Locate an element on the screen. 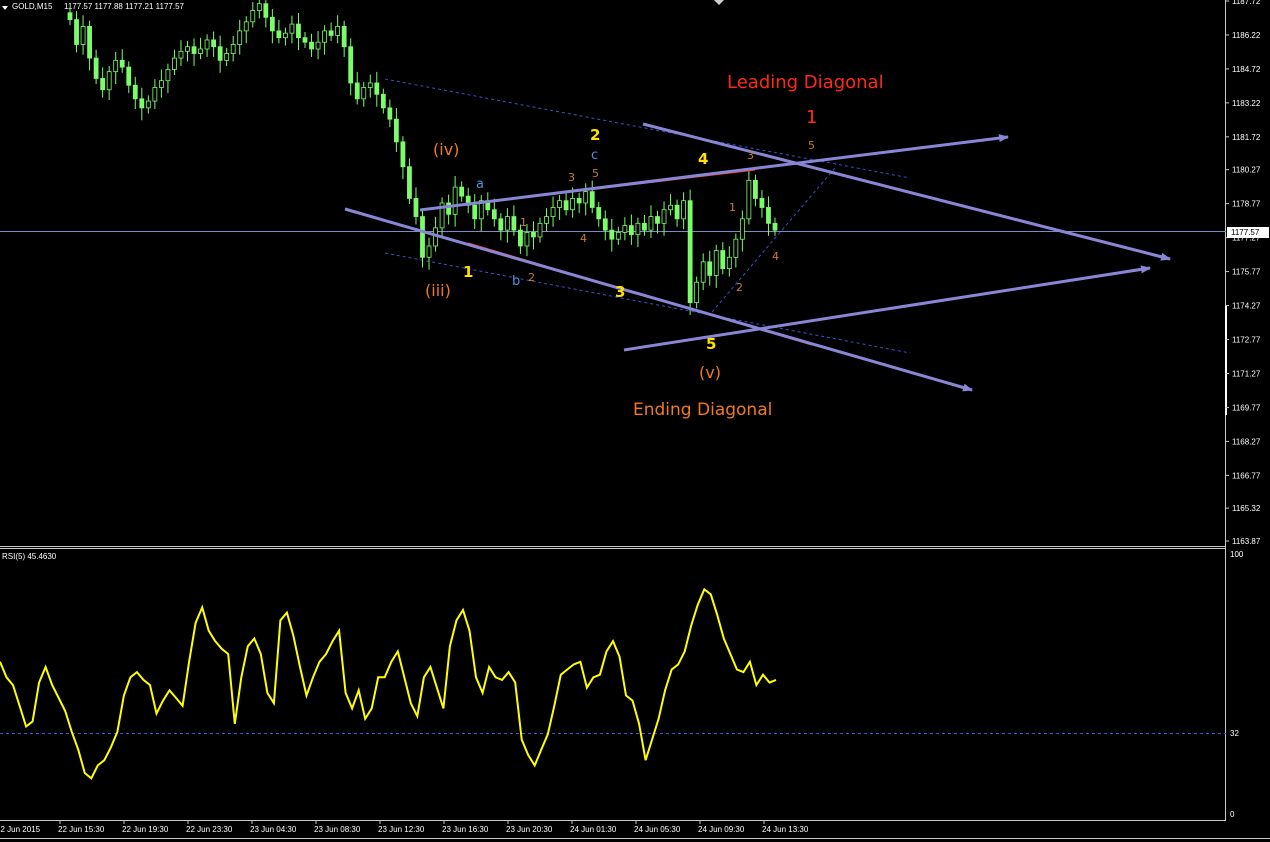 The width and height of the screenshot is (1270, 842). lead-sub-wave-4-label: 4 is located at coordinates (775, 256).